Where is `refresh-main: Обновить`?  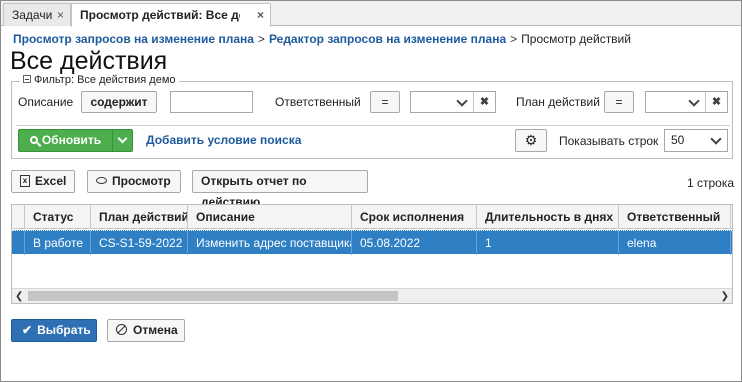
refresh-main: Обновить is located at coordinates (65, 140).